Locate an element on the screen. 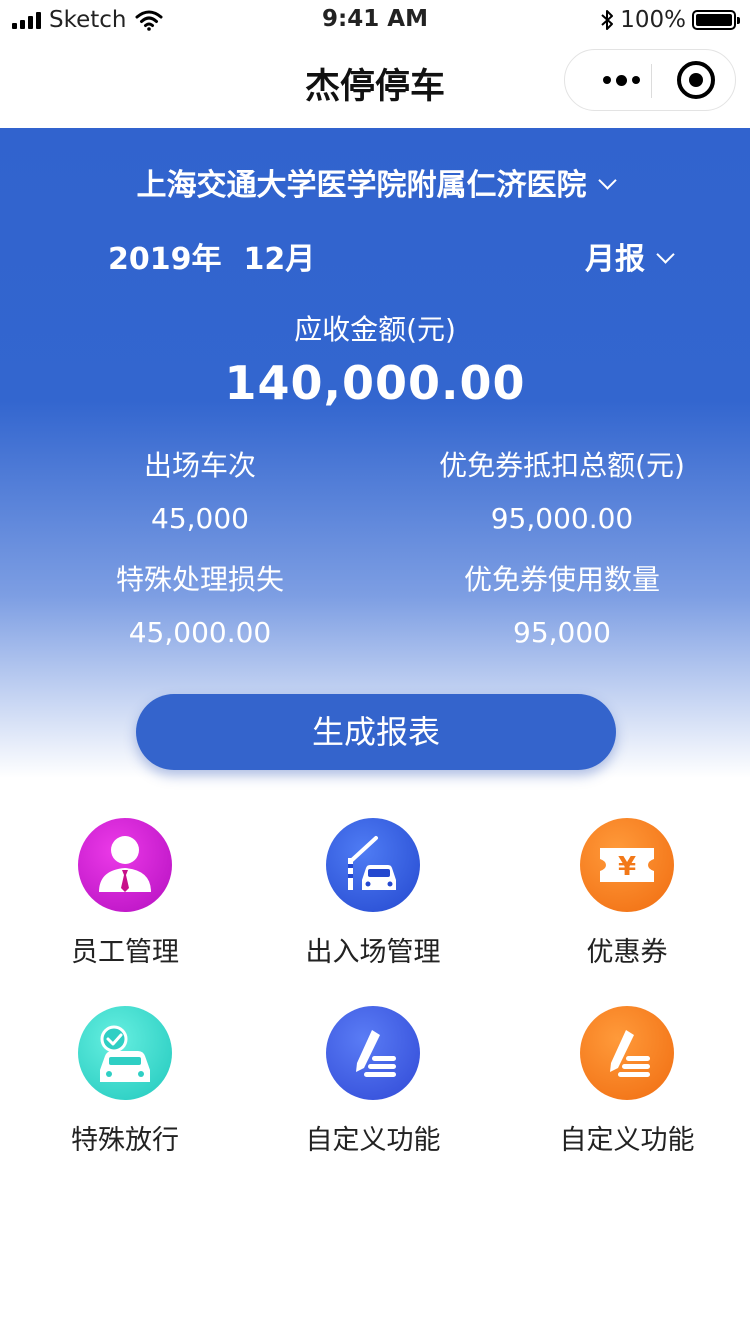 Image resolution: width=750 pixels, height=1334 pixels. month-label: 12月 is located at coordinates (279, 259).